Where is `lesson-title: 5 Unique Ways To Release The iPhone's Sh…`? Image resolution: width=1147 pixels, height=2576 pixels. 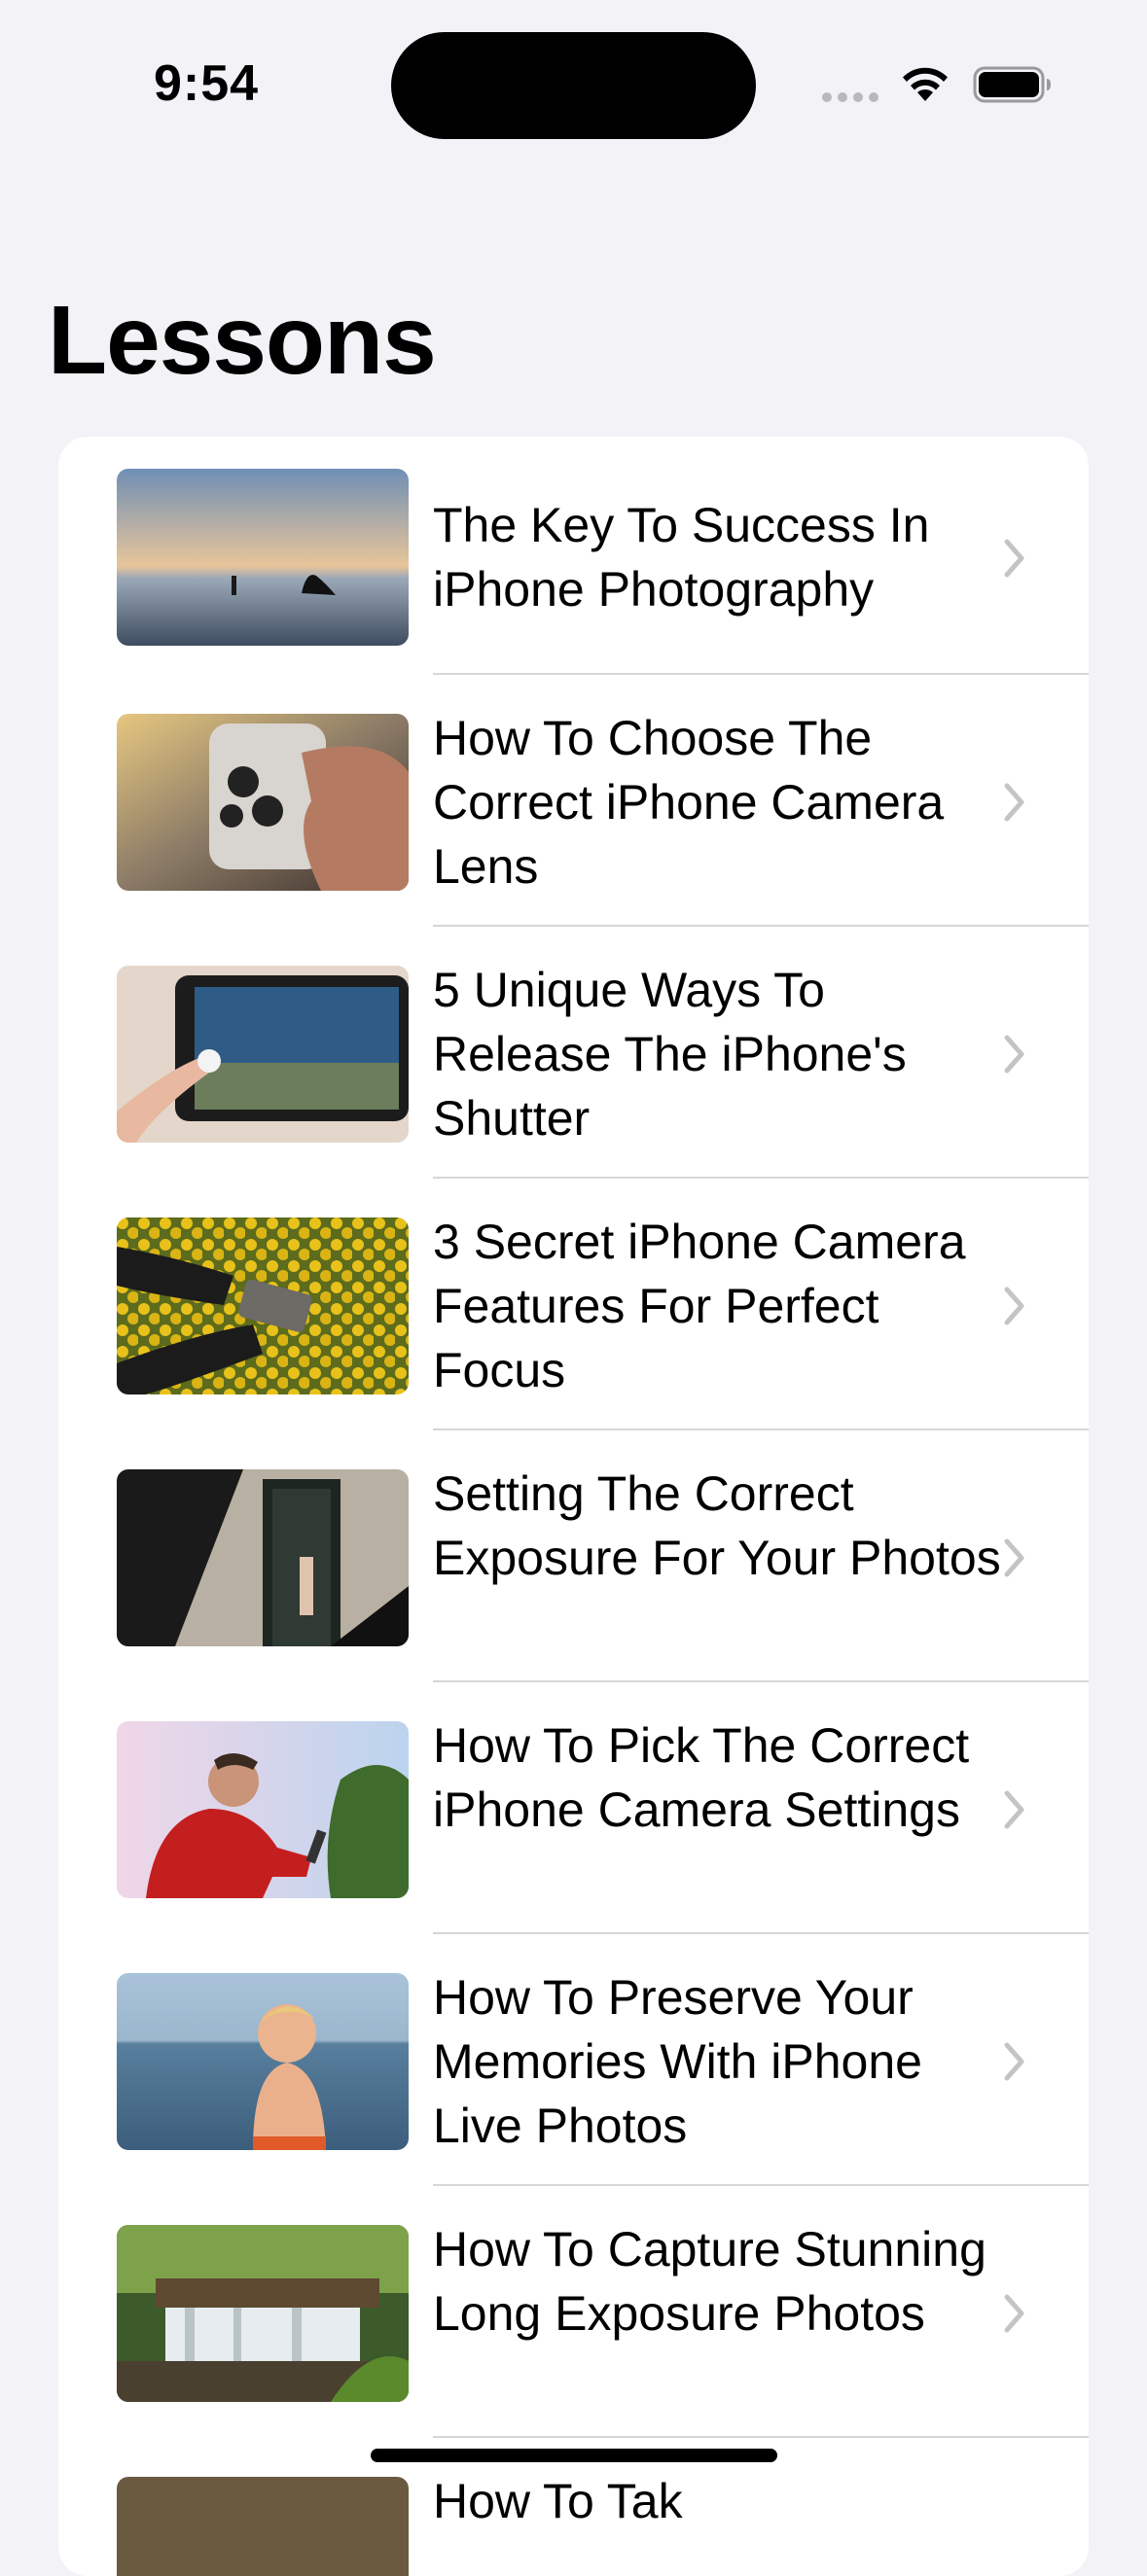
lesson-title: 5 Unique Ways To Release The iPhone's Sh… is located at coordinates (670, 1055).